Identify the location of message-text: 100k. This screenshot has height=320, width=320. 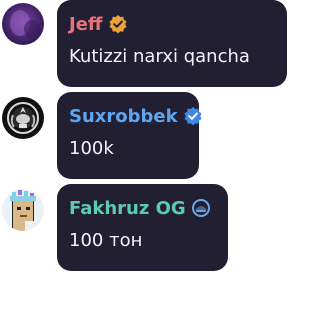
(91, 148).